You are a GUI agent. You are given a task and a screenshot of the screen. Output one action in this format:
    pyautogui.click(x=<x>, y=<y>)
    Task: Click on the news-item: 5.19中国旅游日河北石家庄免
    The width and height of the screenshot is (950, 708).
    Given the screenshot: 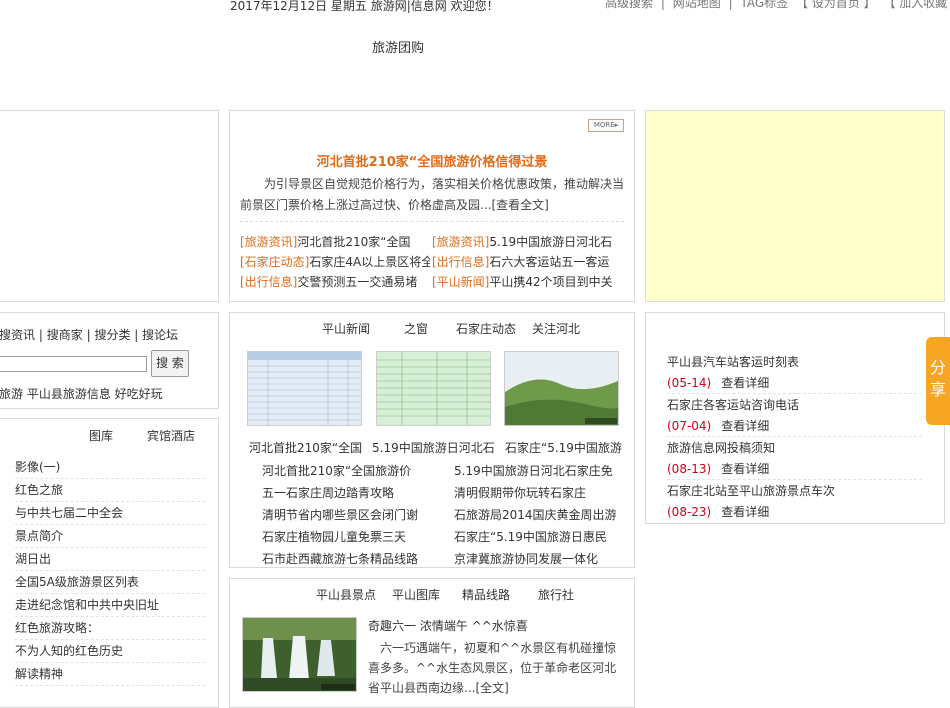 What is the action you would take?
    pyautogui.click(x=536, y=470)
    